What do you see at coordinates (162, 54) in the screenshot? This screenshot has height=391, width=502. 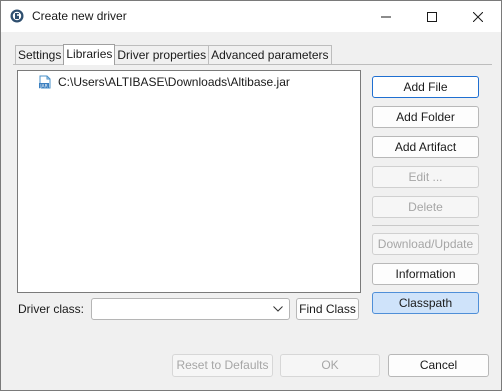 I see `tab-driver-properties: Driver properties` at bounding box center [162, 54].